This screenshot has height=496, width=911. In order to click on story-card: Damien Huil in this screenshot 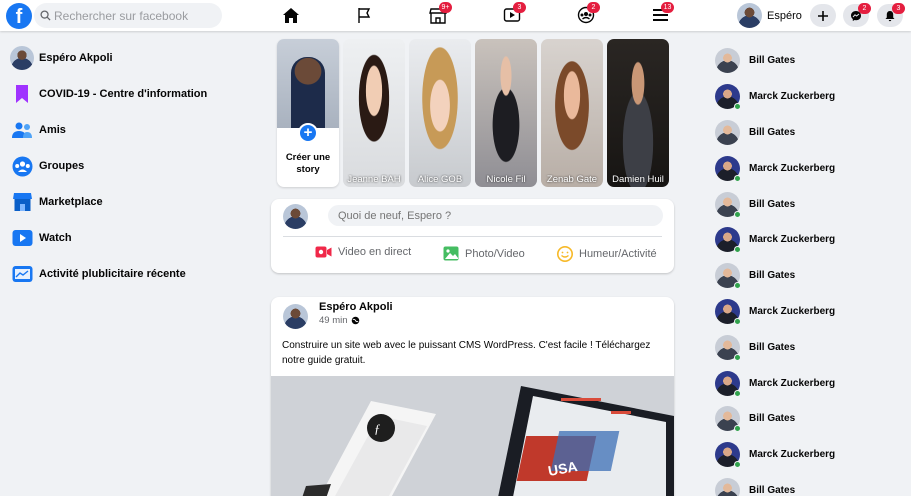, I will do `click(638, 113)`.